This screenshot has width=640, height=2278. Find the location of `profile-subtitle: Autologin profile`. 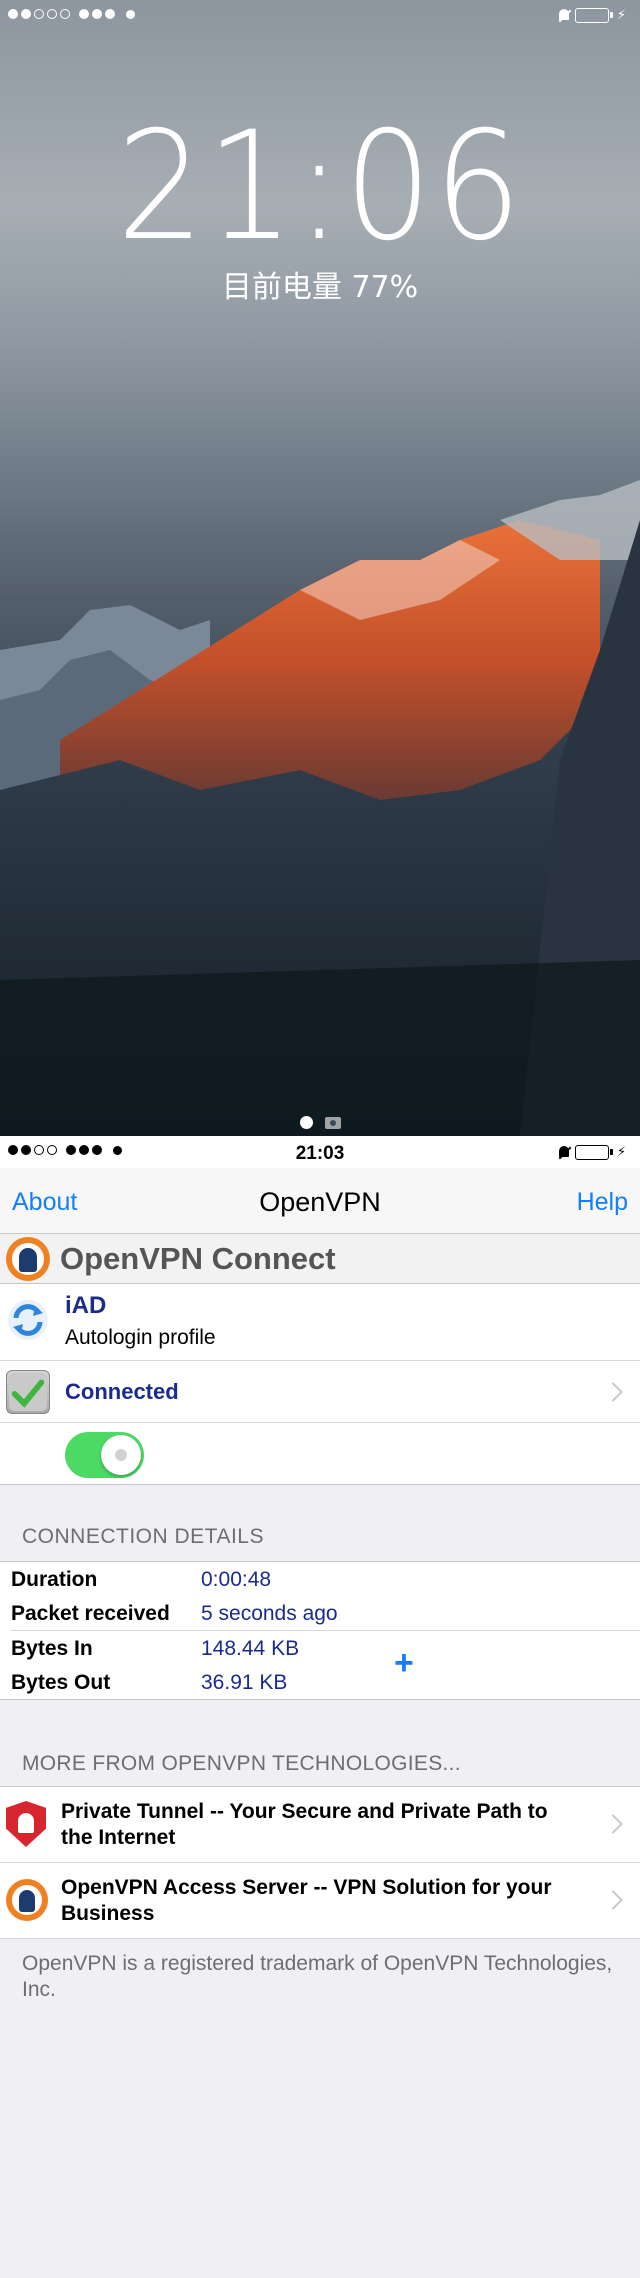

profile-subtitle: Autologin profile is located at coordinates (140, 1337).